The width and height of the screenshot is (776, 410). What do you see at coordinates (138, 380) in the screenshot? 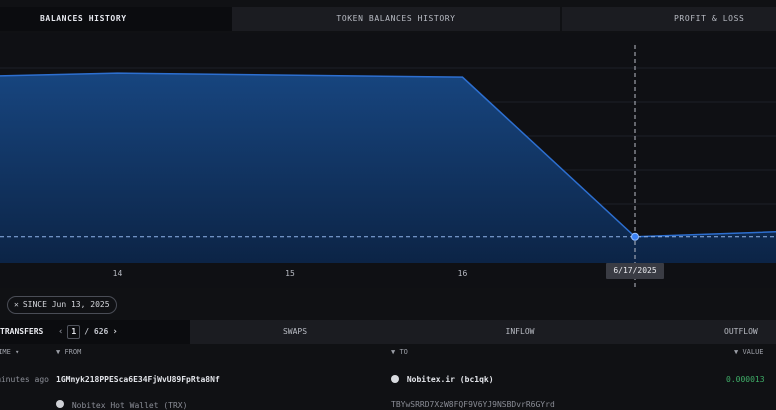
I see `row-from-address: 1GMnyk218PPESca6E34FjWvU89FpRta8Nf` at bounding box center [138, 380].